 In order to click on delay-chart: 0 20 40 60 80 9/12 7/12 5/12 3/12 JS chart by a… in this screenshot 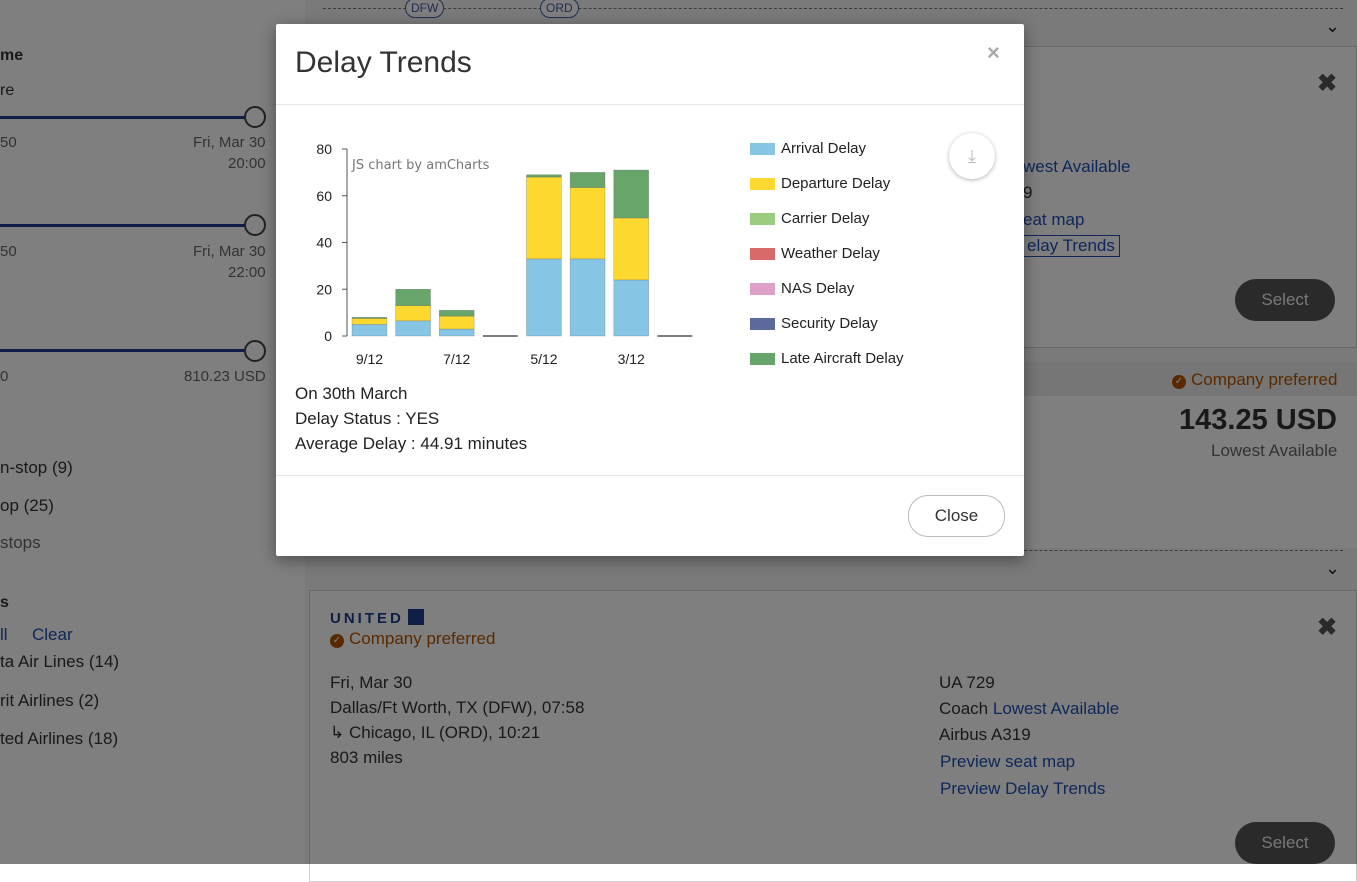, I will do `click(504, 254)`.